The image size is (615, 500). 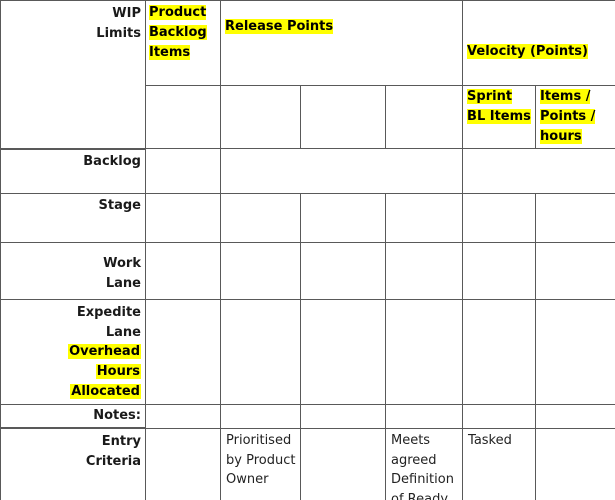 I want to click on stage-sprint-backlog-label: Sprint Backlog, so click(x=497, y=215).